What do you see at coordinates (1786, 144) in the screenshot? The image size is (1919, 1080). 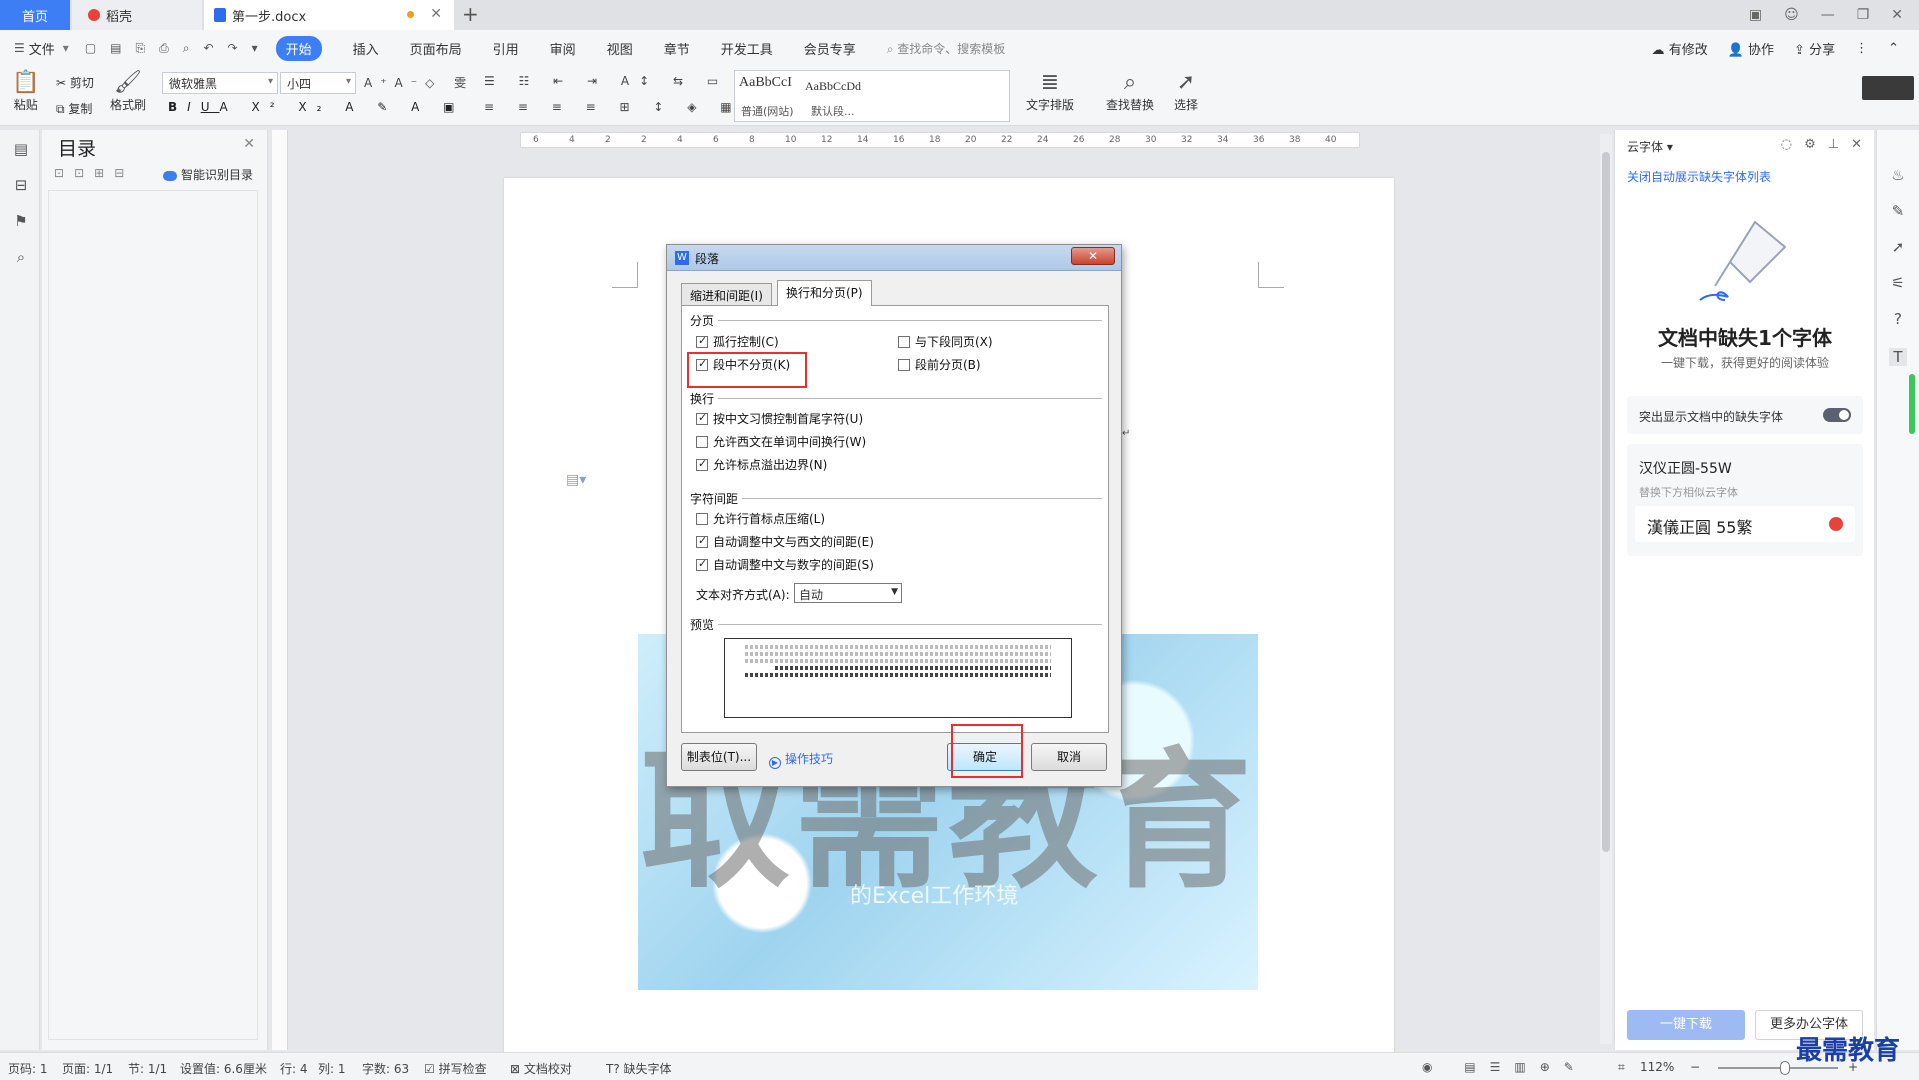 I see `chat-icon: ◌` at bounding box center [1786, 144].